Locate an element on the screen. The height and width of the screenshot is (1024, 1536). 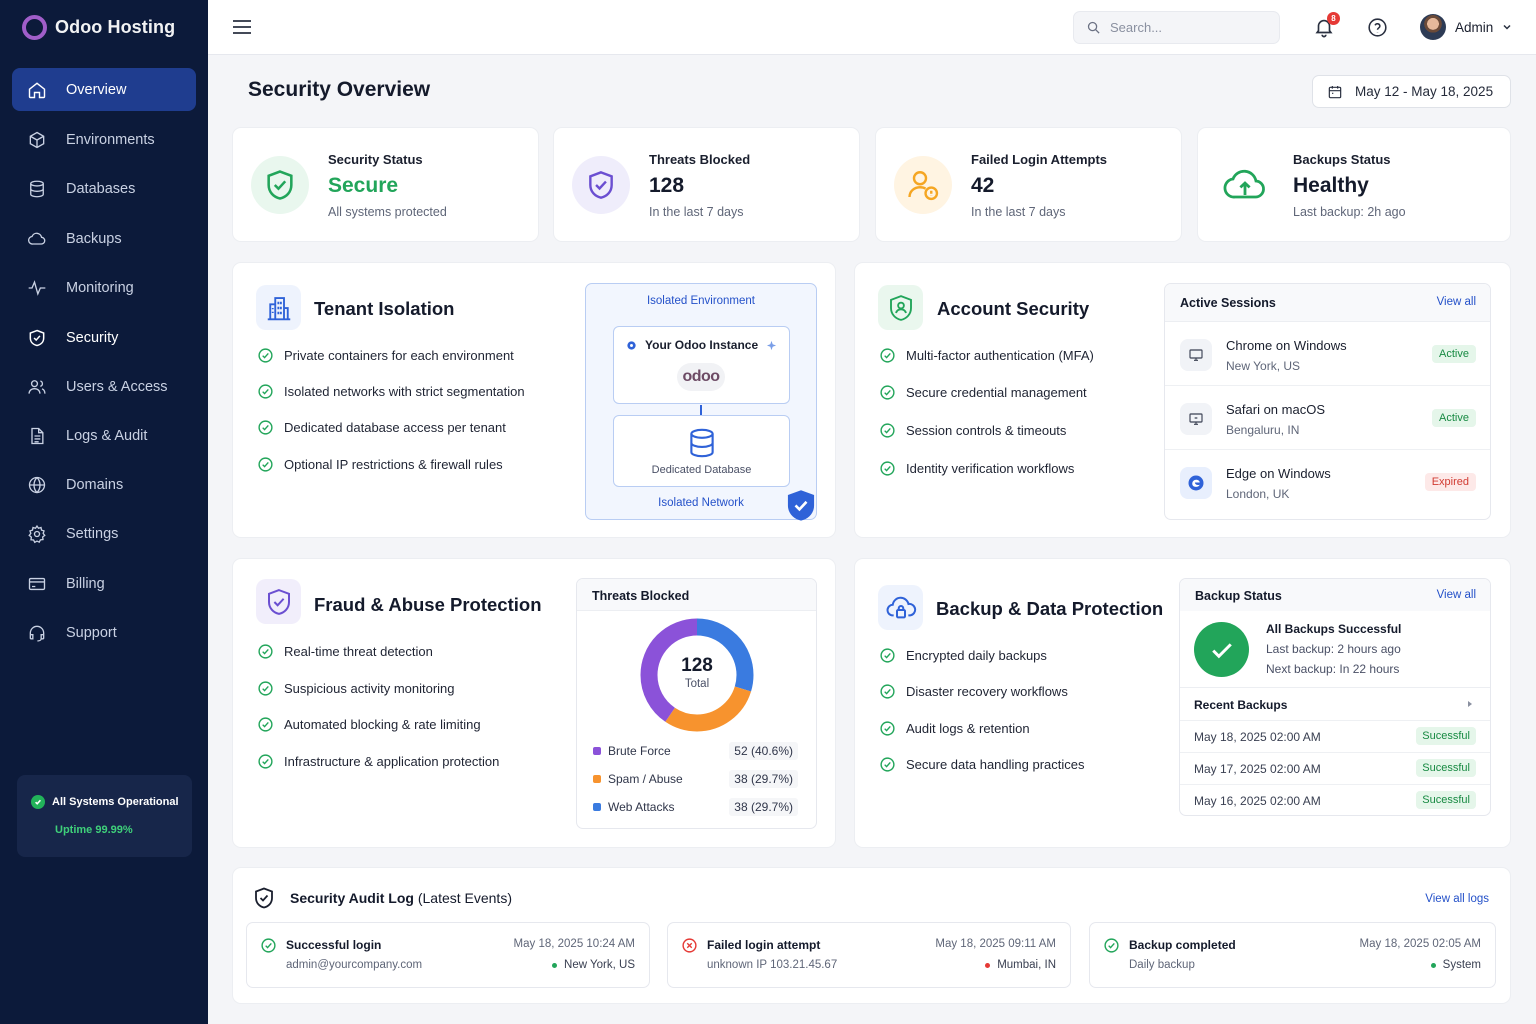
legend-item: Web Attacks 38 (29.7%) is located at coordinates (695, 807).